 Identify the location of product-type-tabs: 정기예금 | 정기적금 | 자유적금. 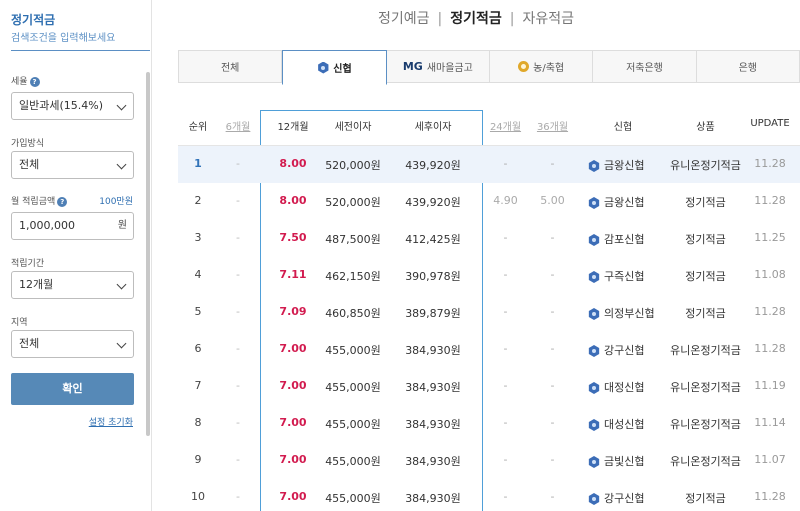
(476, 18).